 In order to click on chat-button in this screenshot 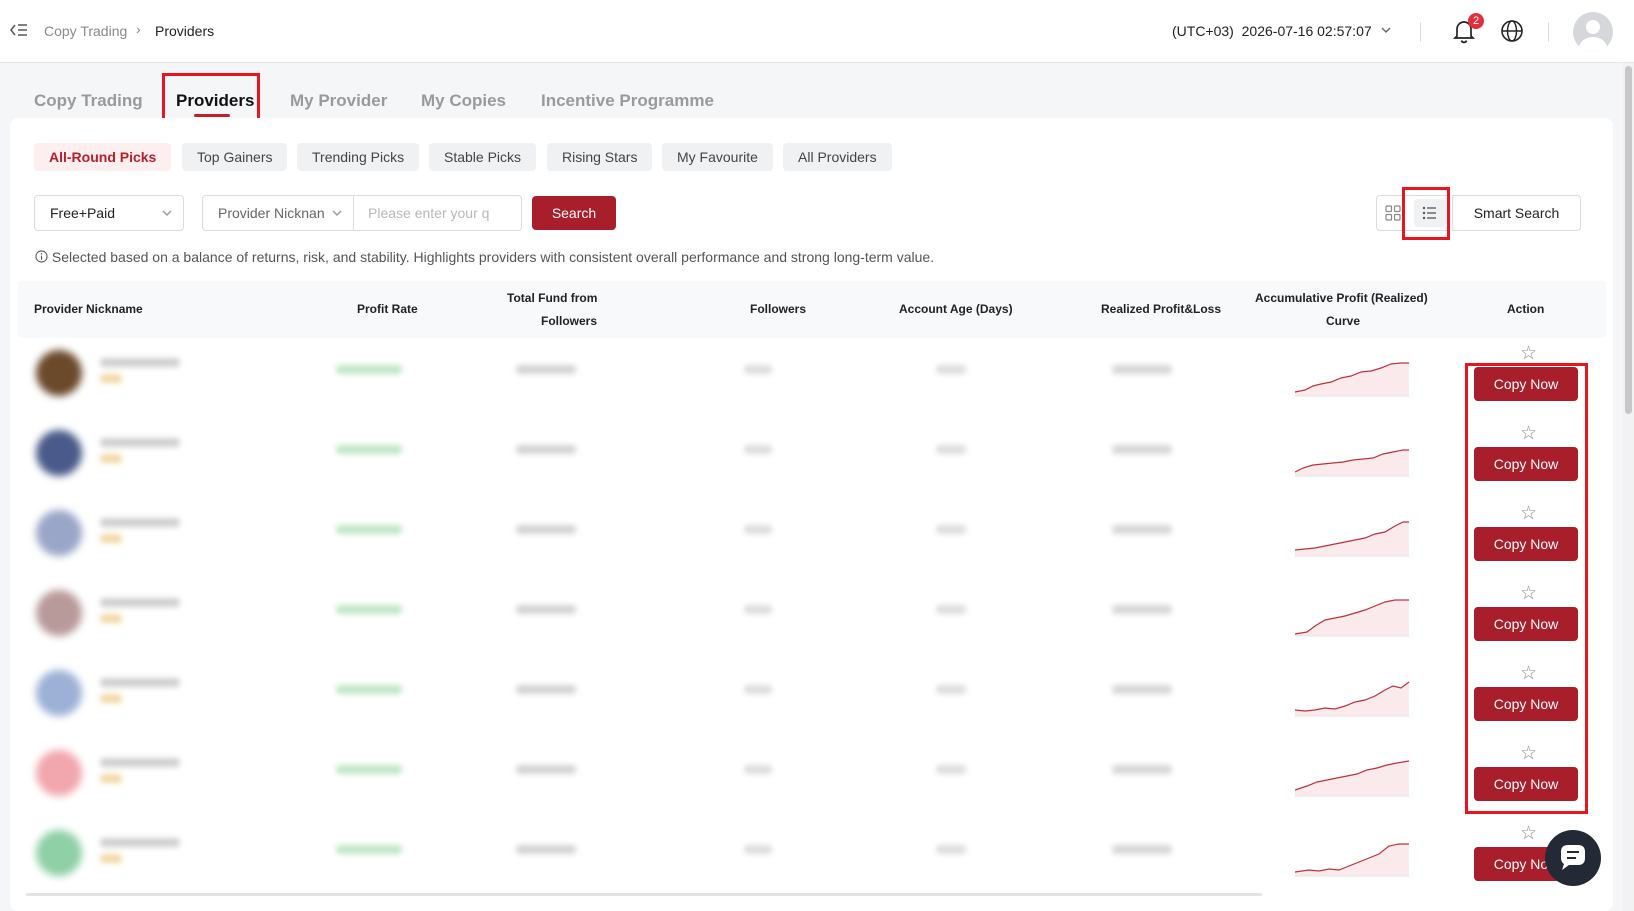, I will do `click(1573, 858)`.